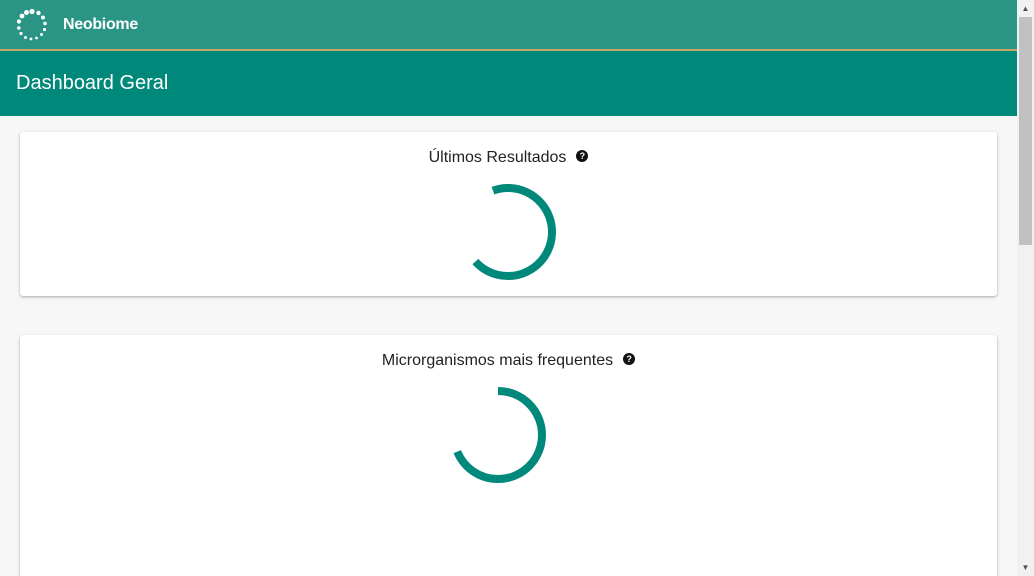  I want to click on page-title: Dashboard Geral, so click(92, 83).